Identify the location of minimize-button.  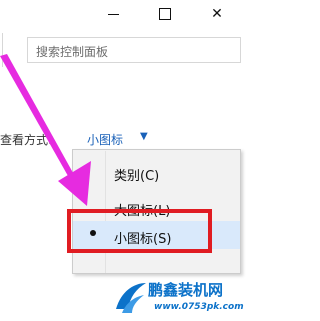
(113, 14).